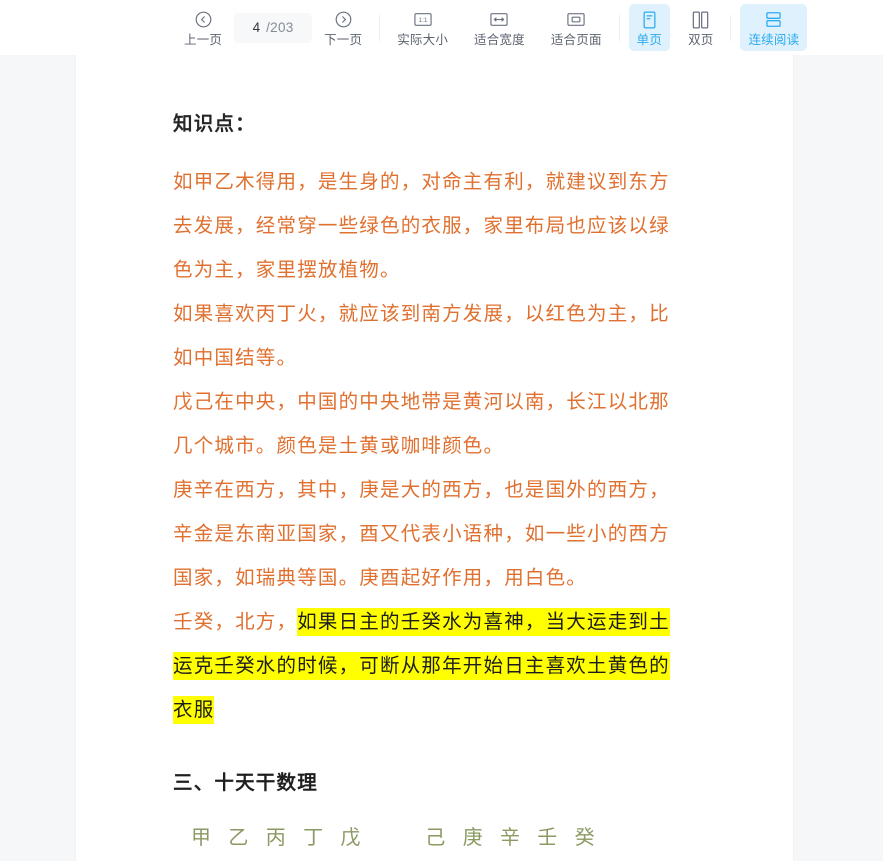  I want to click on chevron-left-circle-icon, so click(203, 20).